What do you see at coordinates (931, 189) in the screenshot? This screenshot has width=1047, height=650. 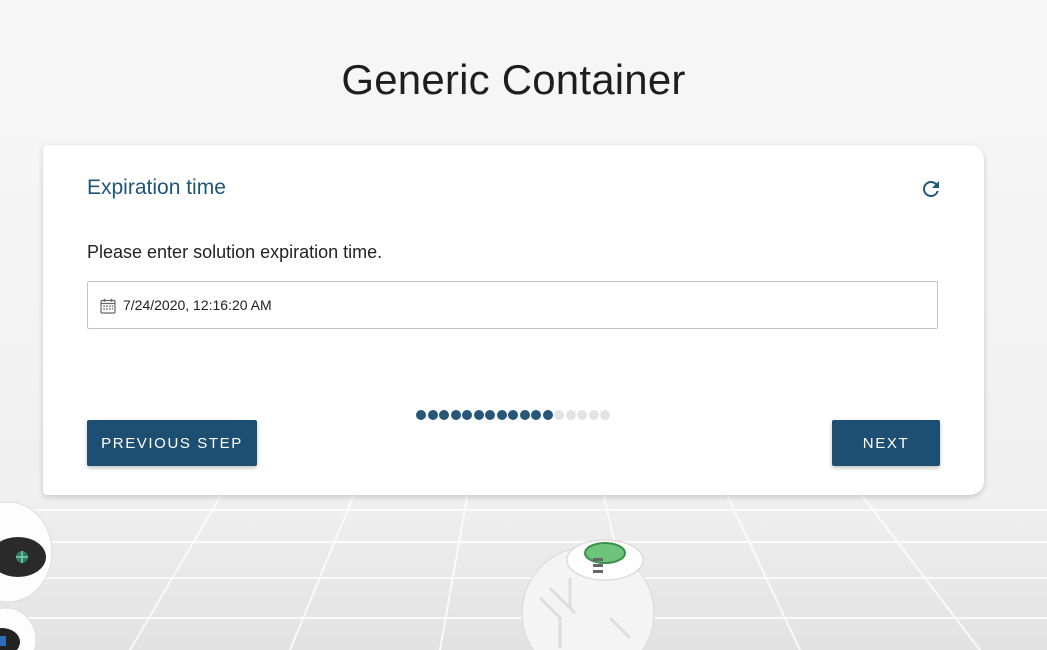 I see `refresh-icon` at bounding box center [931, 189].